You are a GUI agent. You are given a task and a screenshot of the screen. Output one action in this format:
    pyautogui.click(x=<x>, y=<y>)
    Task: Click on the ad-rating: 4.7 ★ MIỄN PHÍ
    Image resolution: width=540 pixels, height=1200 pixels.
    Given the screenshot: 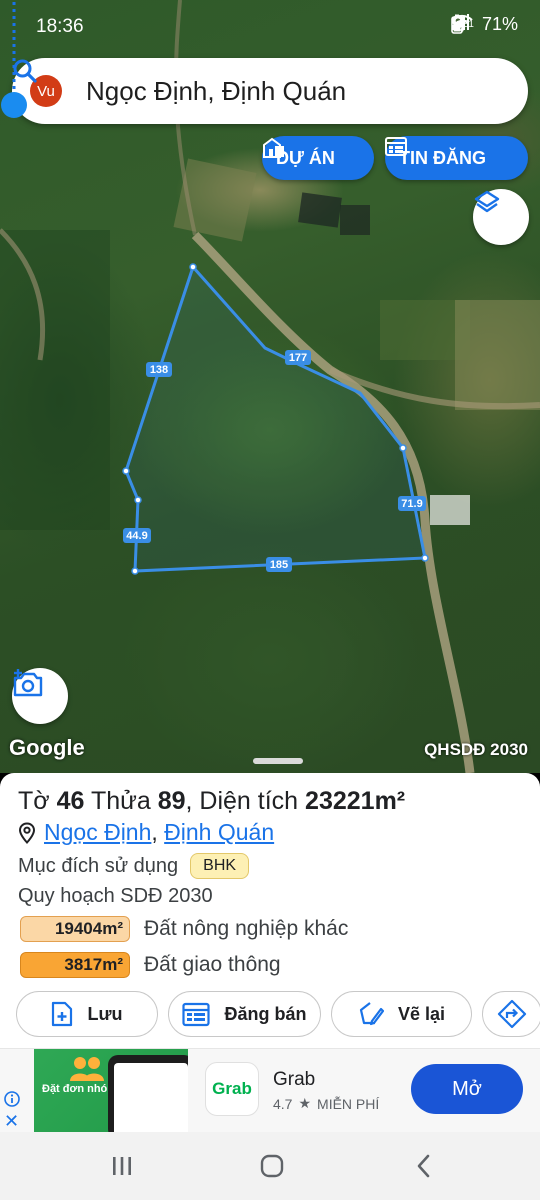 What is the action you would take?
    pyautogui.click(x=326, y=1103)
    